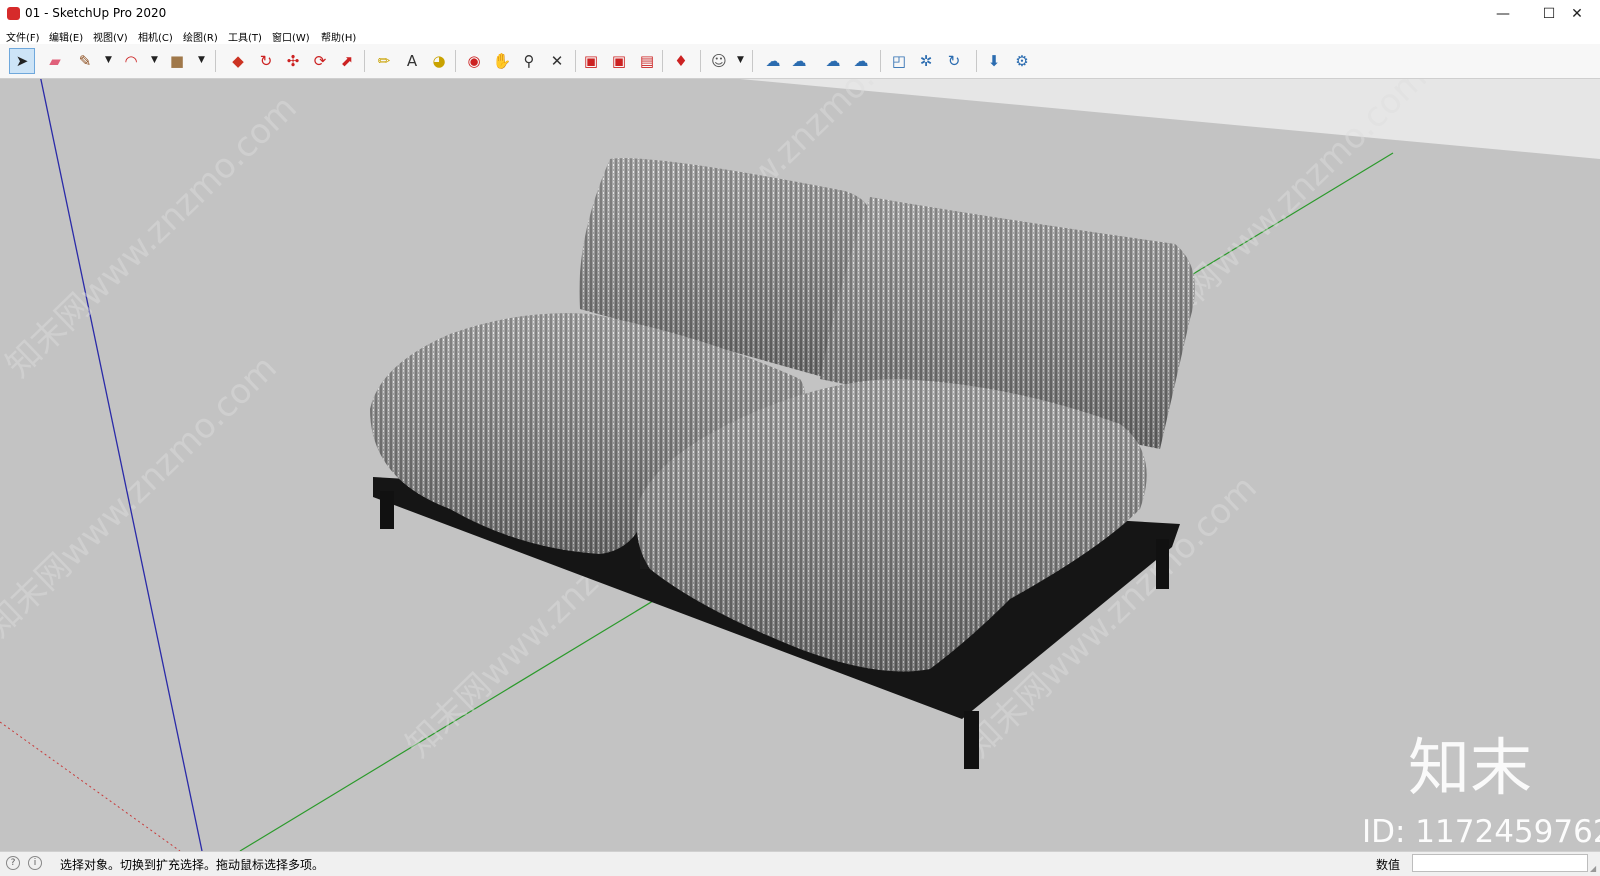 The height and width of the screenshot is (876, 1600). I want to click on geo-location-icon: ?, so click(13, 863).